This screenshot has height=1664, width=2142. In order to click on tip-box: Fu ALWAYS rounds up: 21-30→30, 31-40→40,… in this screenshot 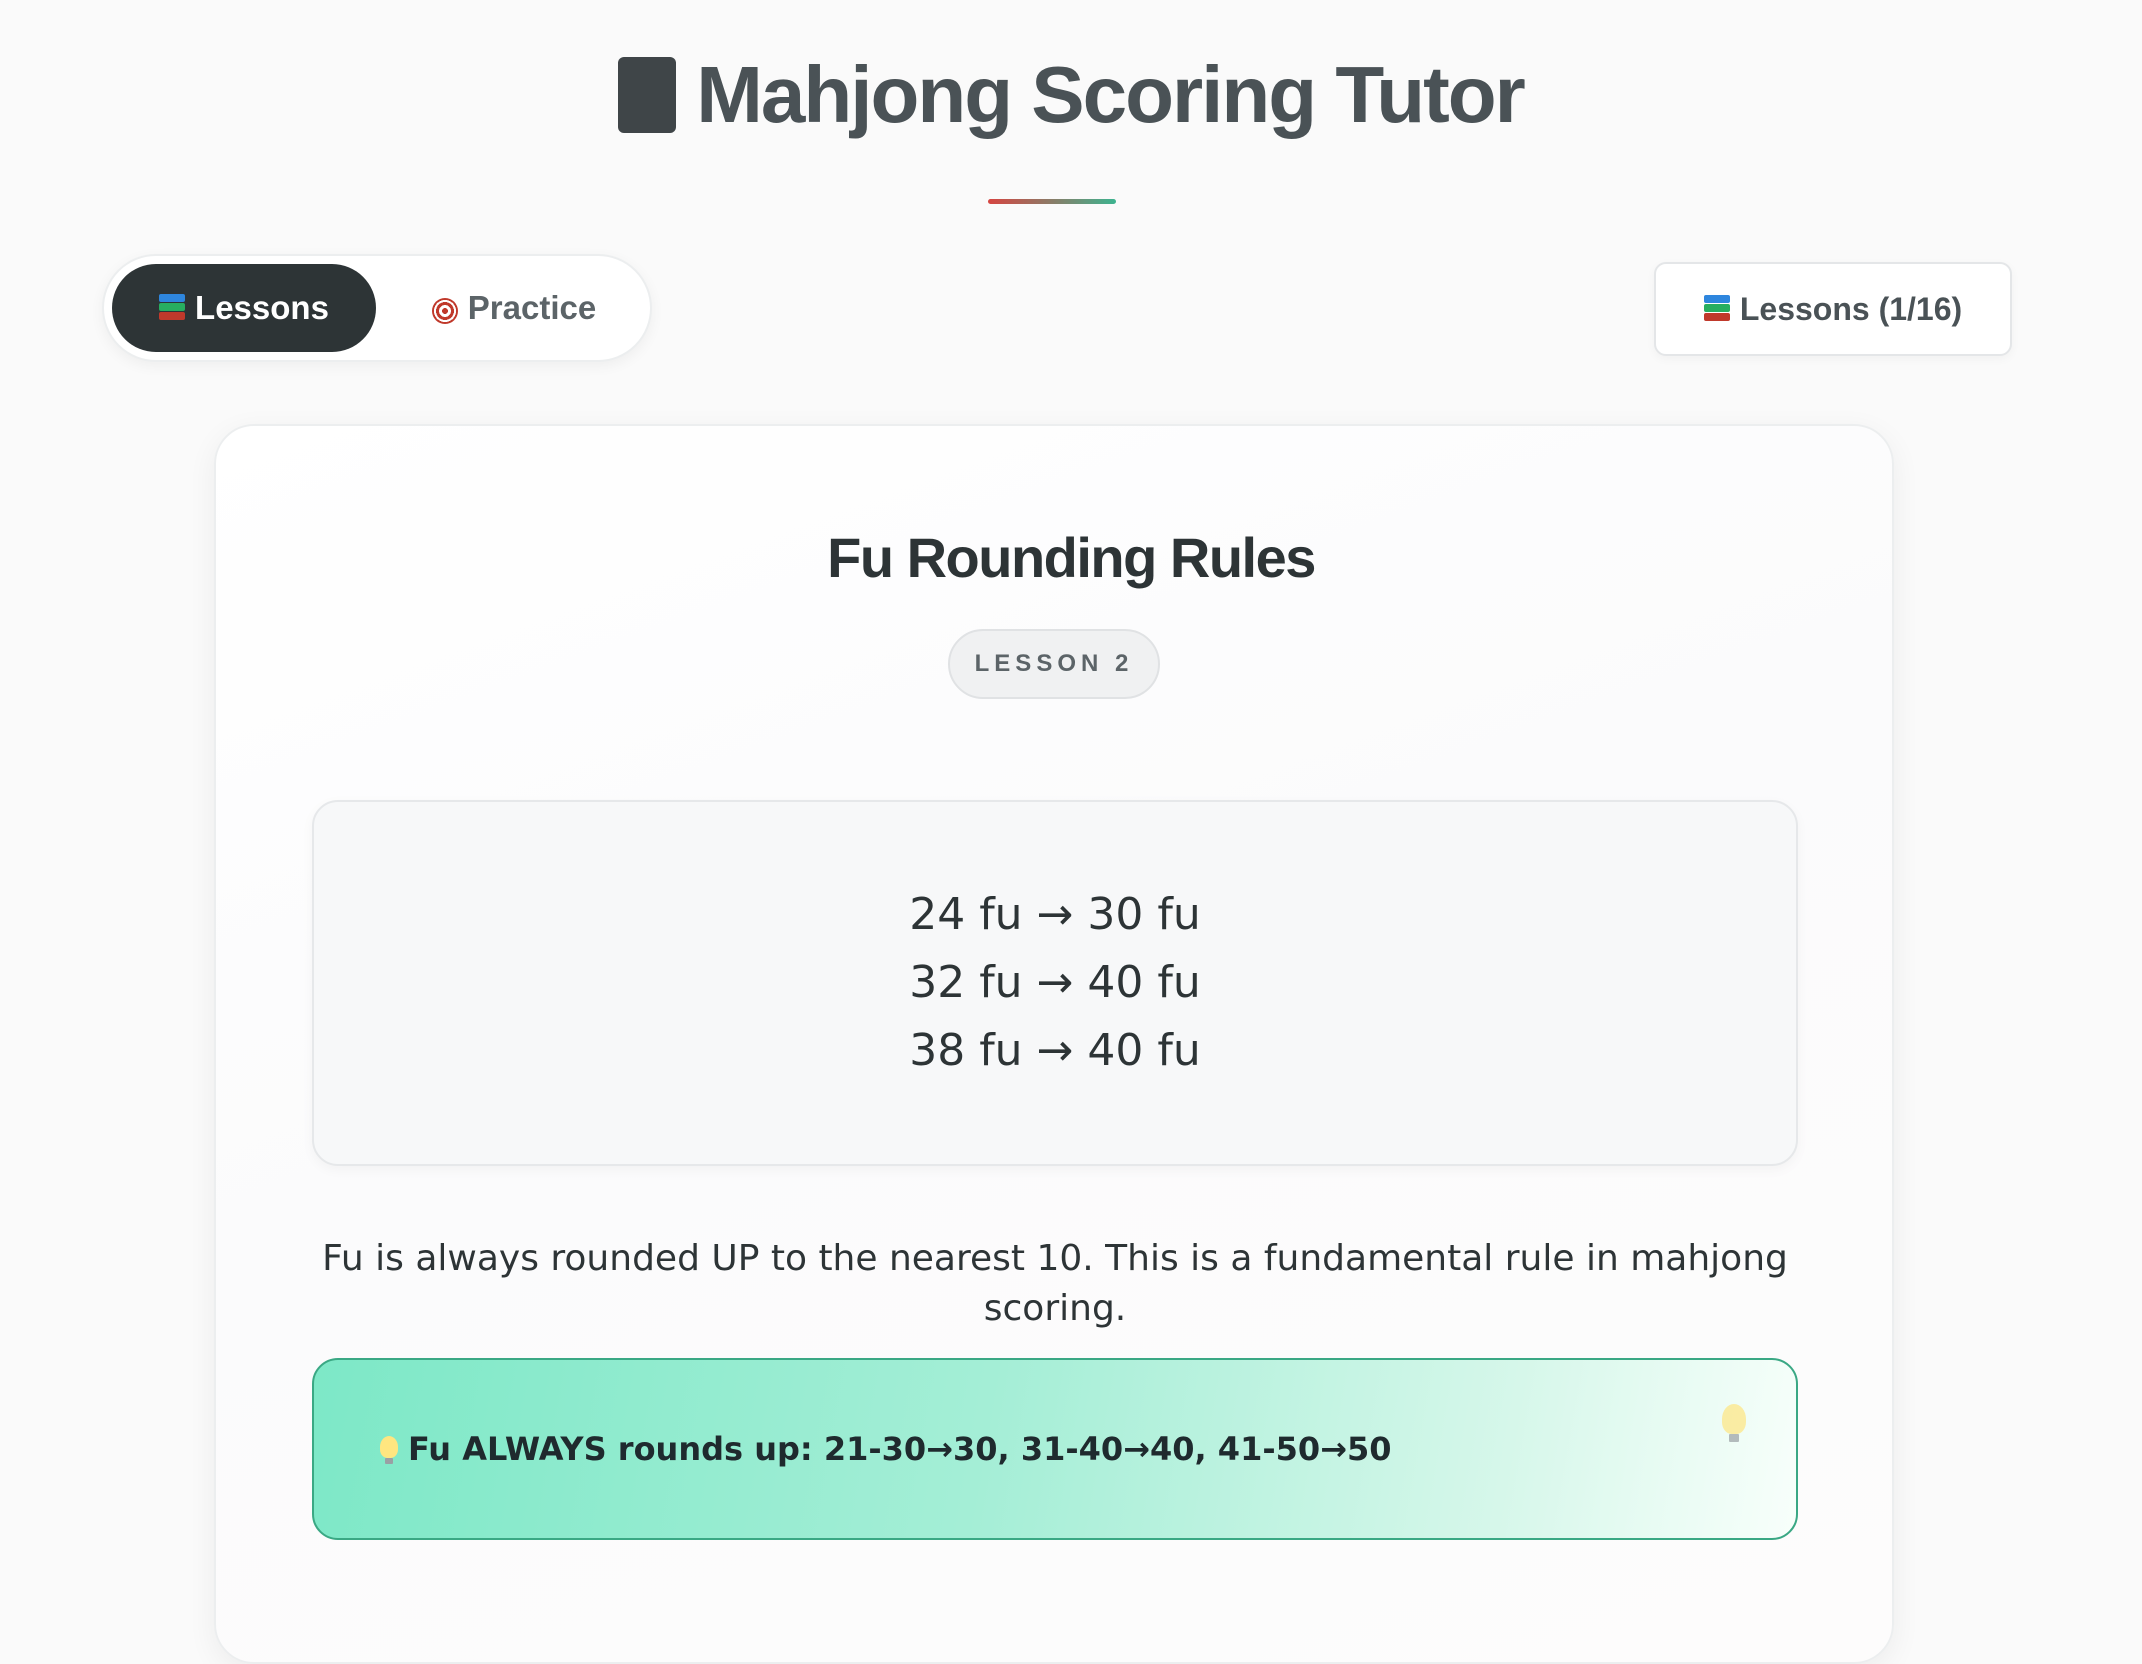, I will do `click(1055, 1449)`.